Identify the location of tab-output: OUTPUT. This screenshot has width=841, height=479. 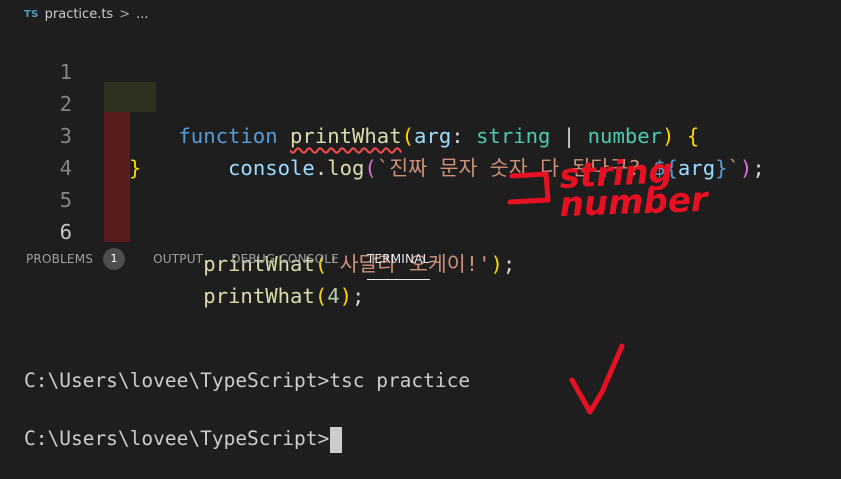
(178, 259).